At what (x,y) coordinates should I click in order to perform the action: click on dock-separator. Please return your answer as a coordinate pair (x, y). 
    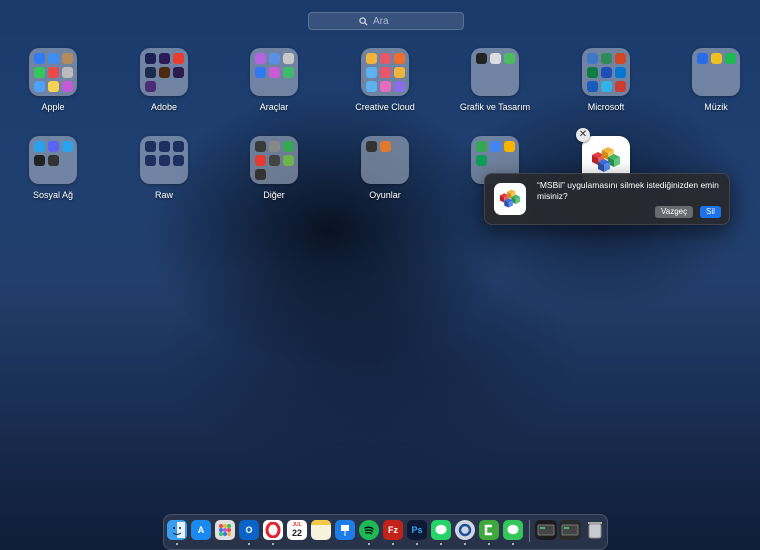
    Looking at the image, I should click on (529, 531).